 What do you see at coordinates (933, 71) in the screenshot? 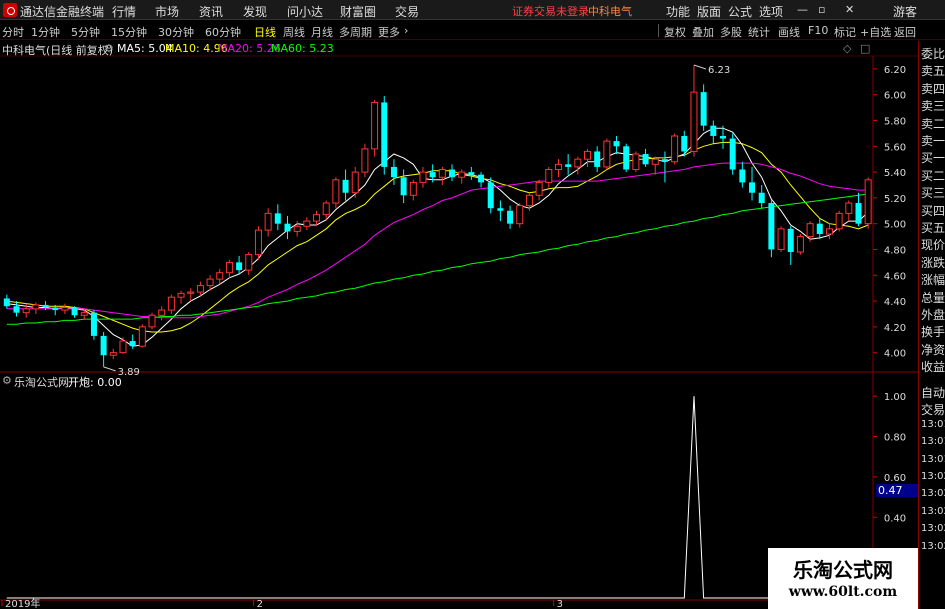
I see `side-panel-label: 卖五` at bounding box center [933, 71].